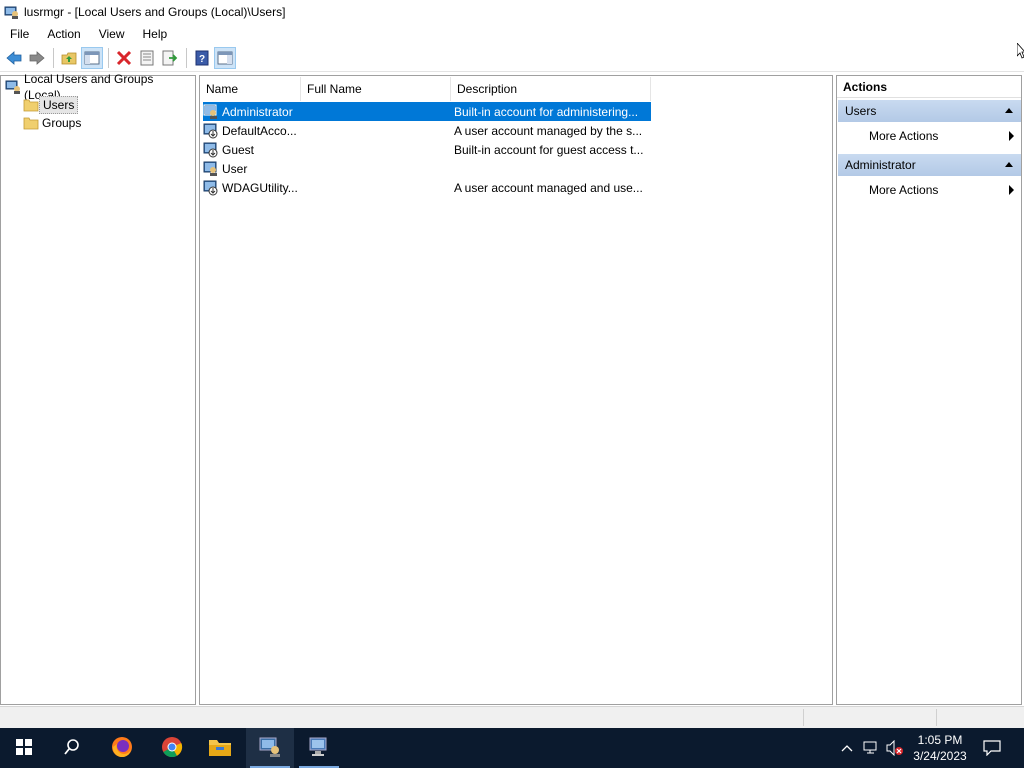  Describe the element at coordinates (62, 34) in the screenshot. I see `menu-action: Action` at that location.